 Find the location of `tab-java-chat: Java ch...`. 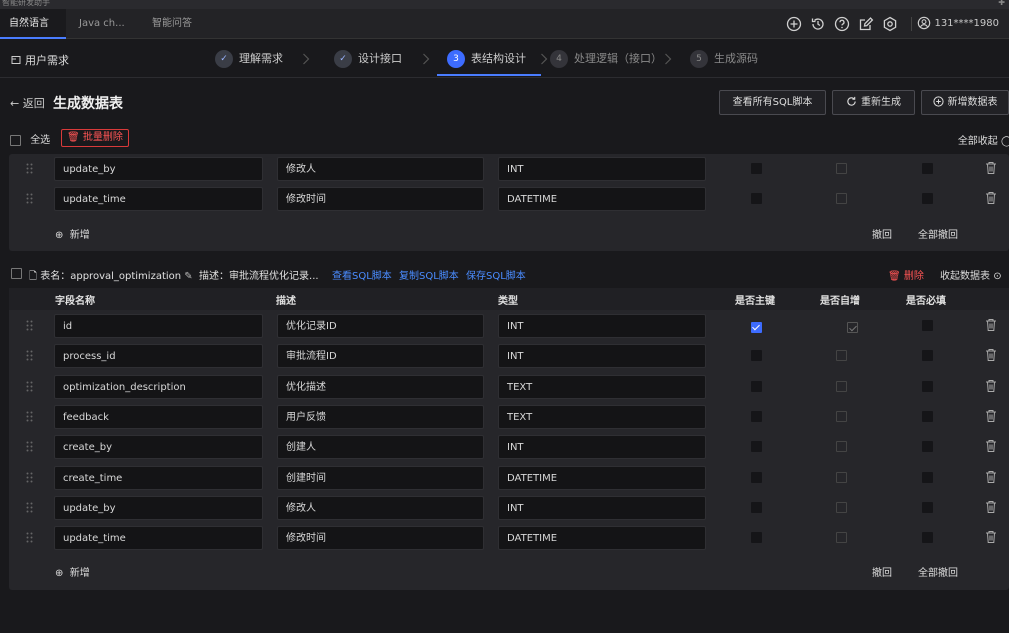

tab-java-chat: Java ch... is located at coordinates (109, 24).